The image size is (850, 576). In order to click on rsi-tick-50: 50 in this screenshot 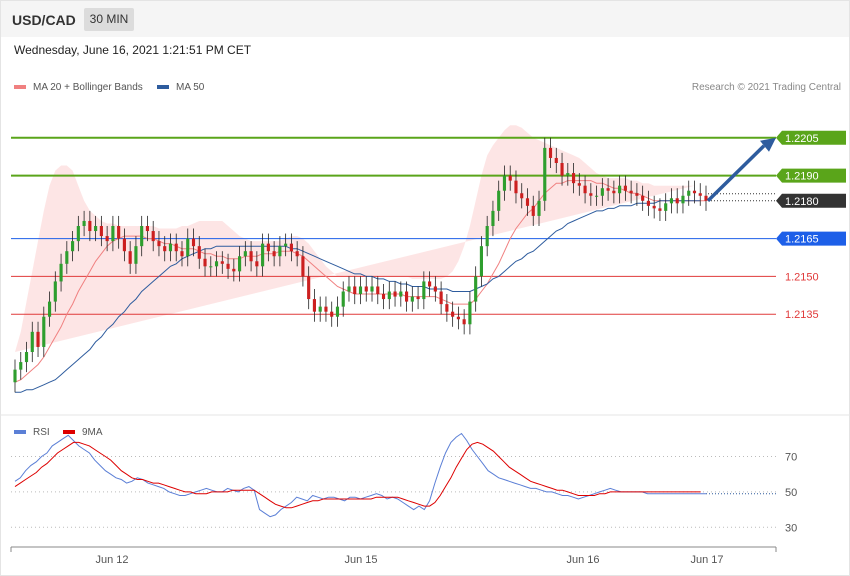, I will do `click(791, 493)`.